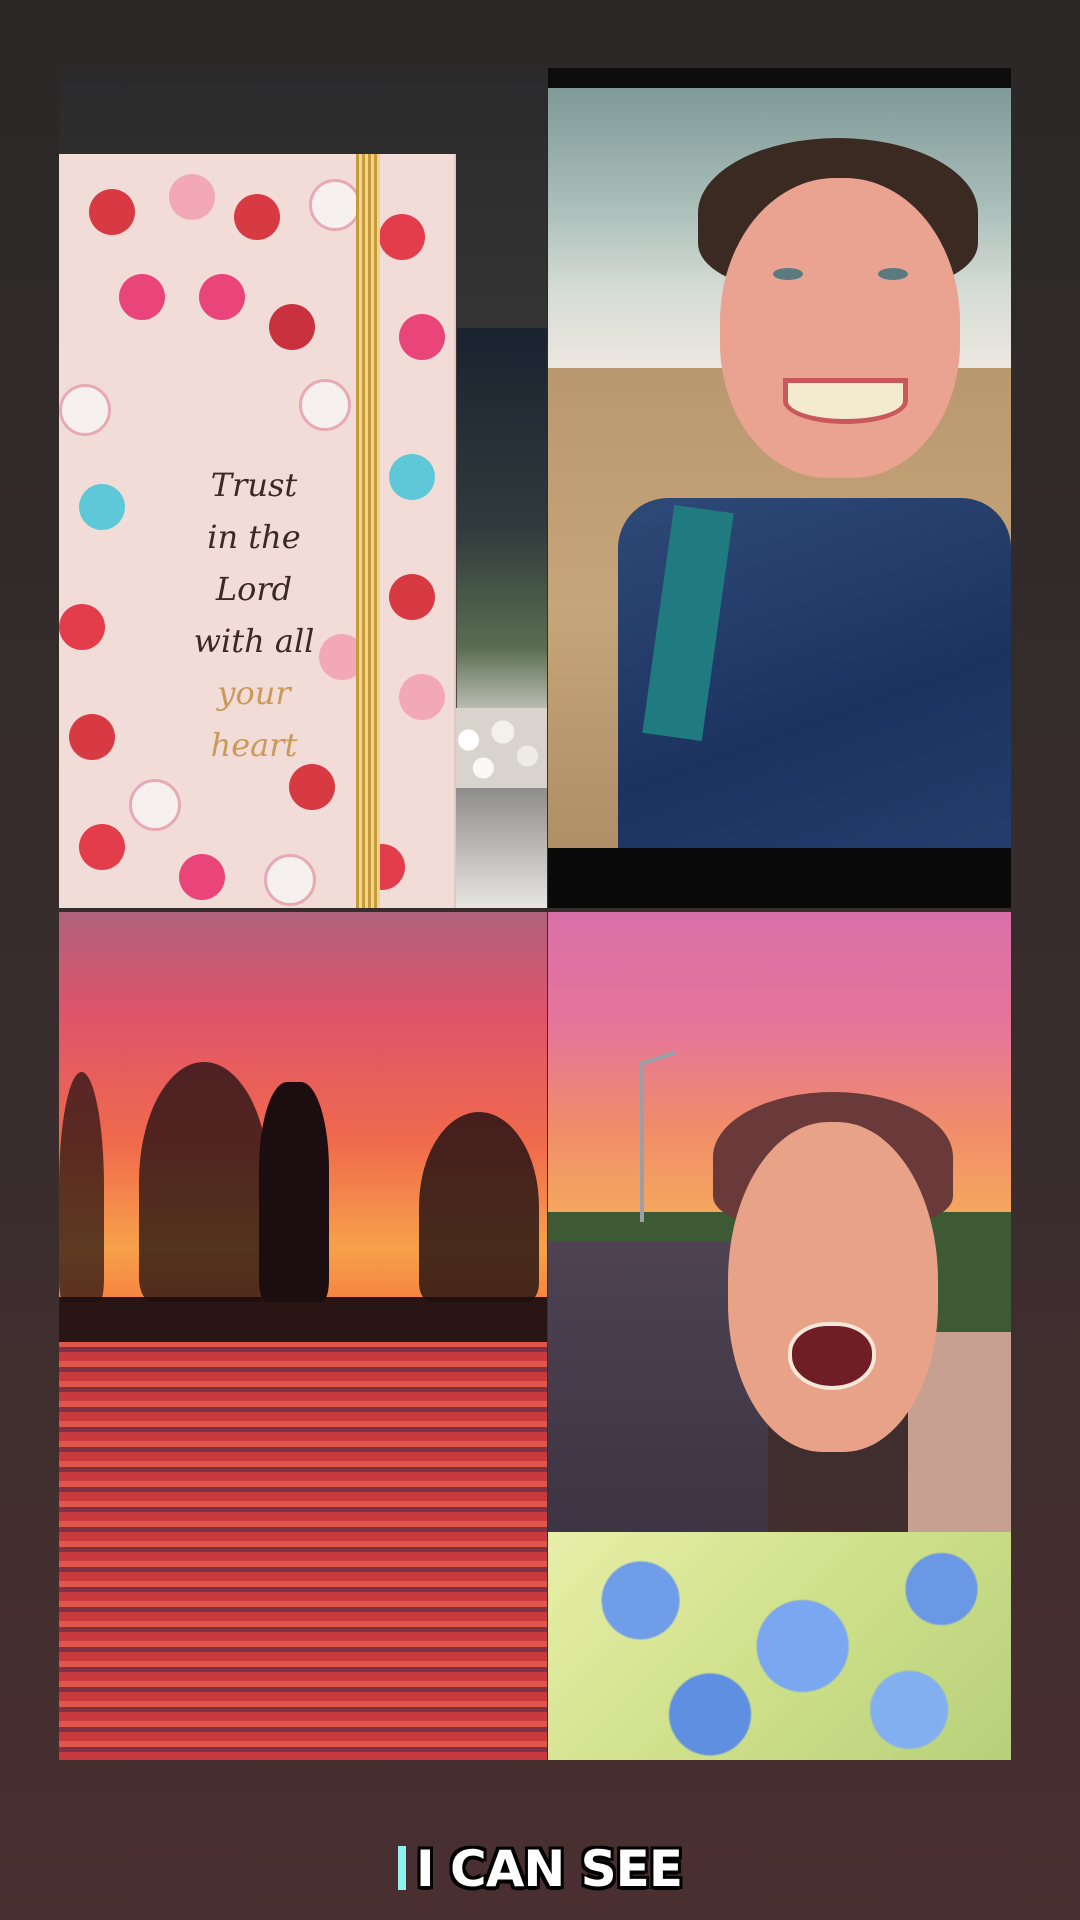  Describe the element at coordinates (254, 589) in the screenshot. I see `verse-line: Lord` at that location.